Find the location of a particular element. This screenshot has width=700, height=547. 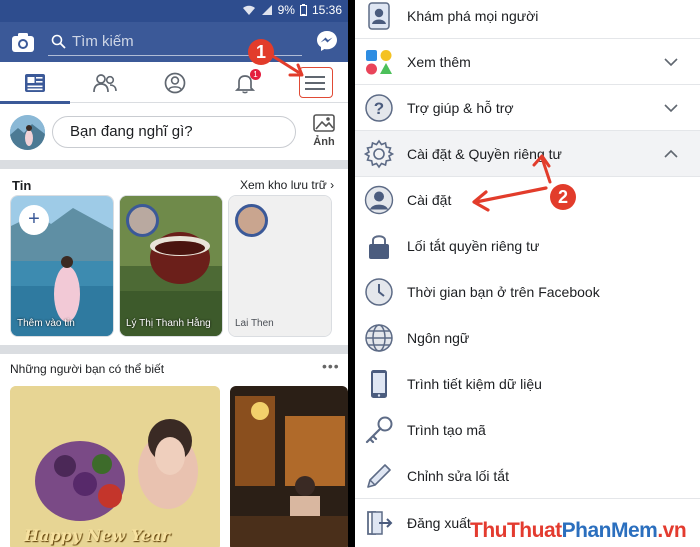

post-composer: Bạn đang nghĩ gì? Ảnh is located at coordinates (174, 131).